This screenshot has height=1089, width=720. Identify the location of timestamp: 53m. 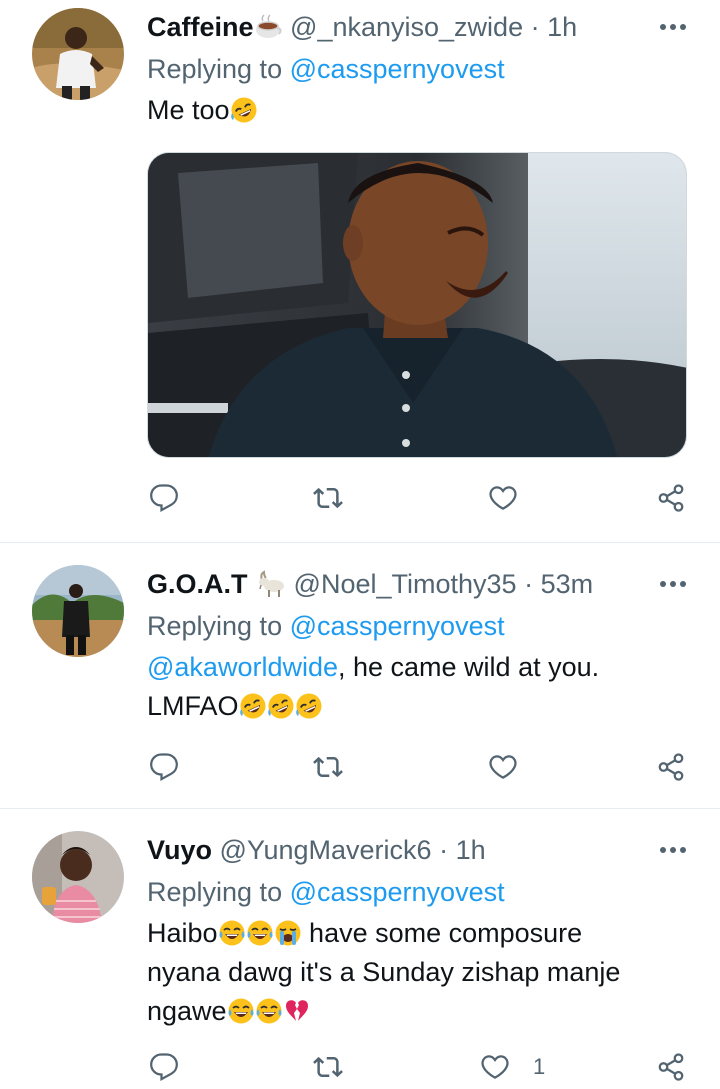
(567, 584).